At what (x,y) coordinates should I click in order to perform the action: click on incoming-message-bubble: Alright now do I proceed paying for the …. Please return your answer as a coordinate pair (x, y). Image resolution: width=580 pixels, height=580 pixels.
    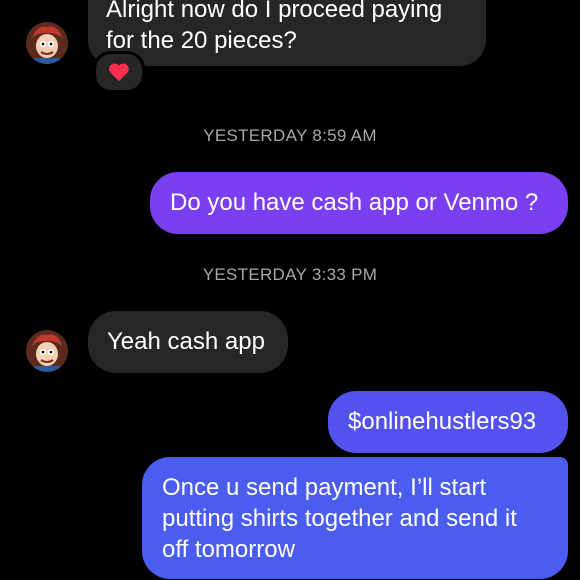
    Looking at the image, I should click on (287, 33).